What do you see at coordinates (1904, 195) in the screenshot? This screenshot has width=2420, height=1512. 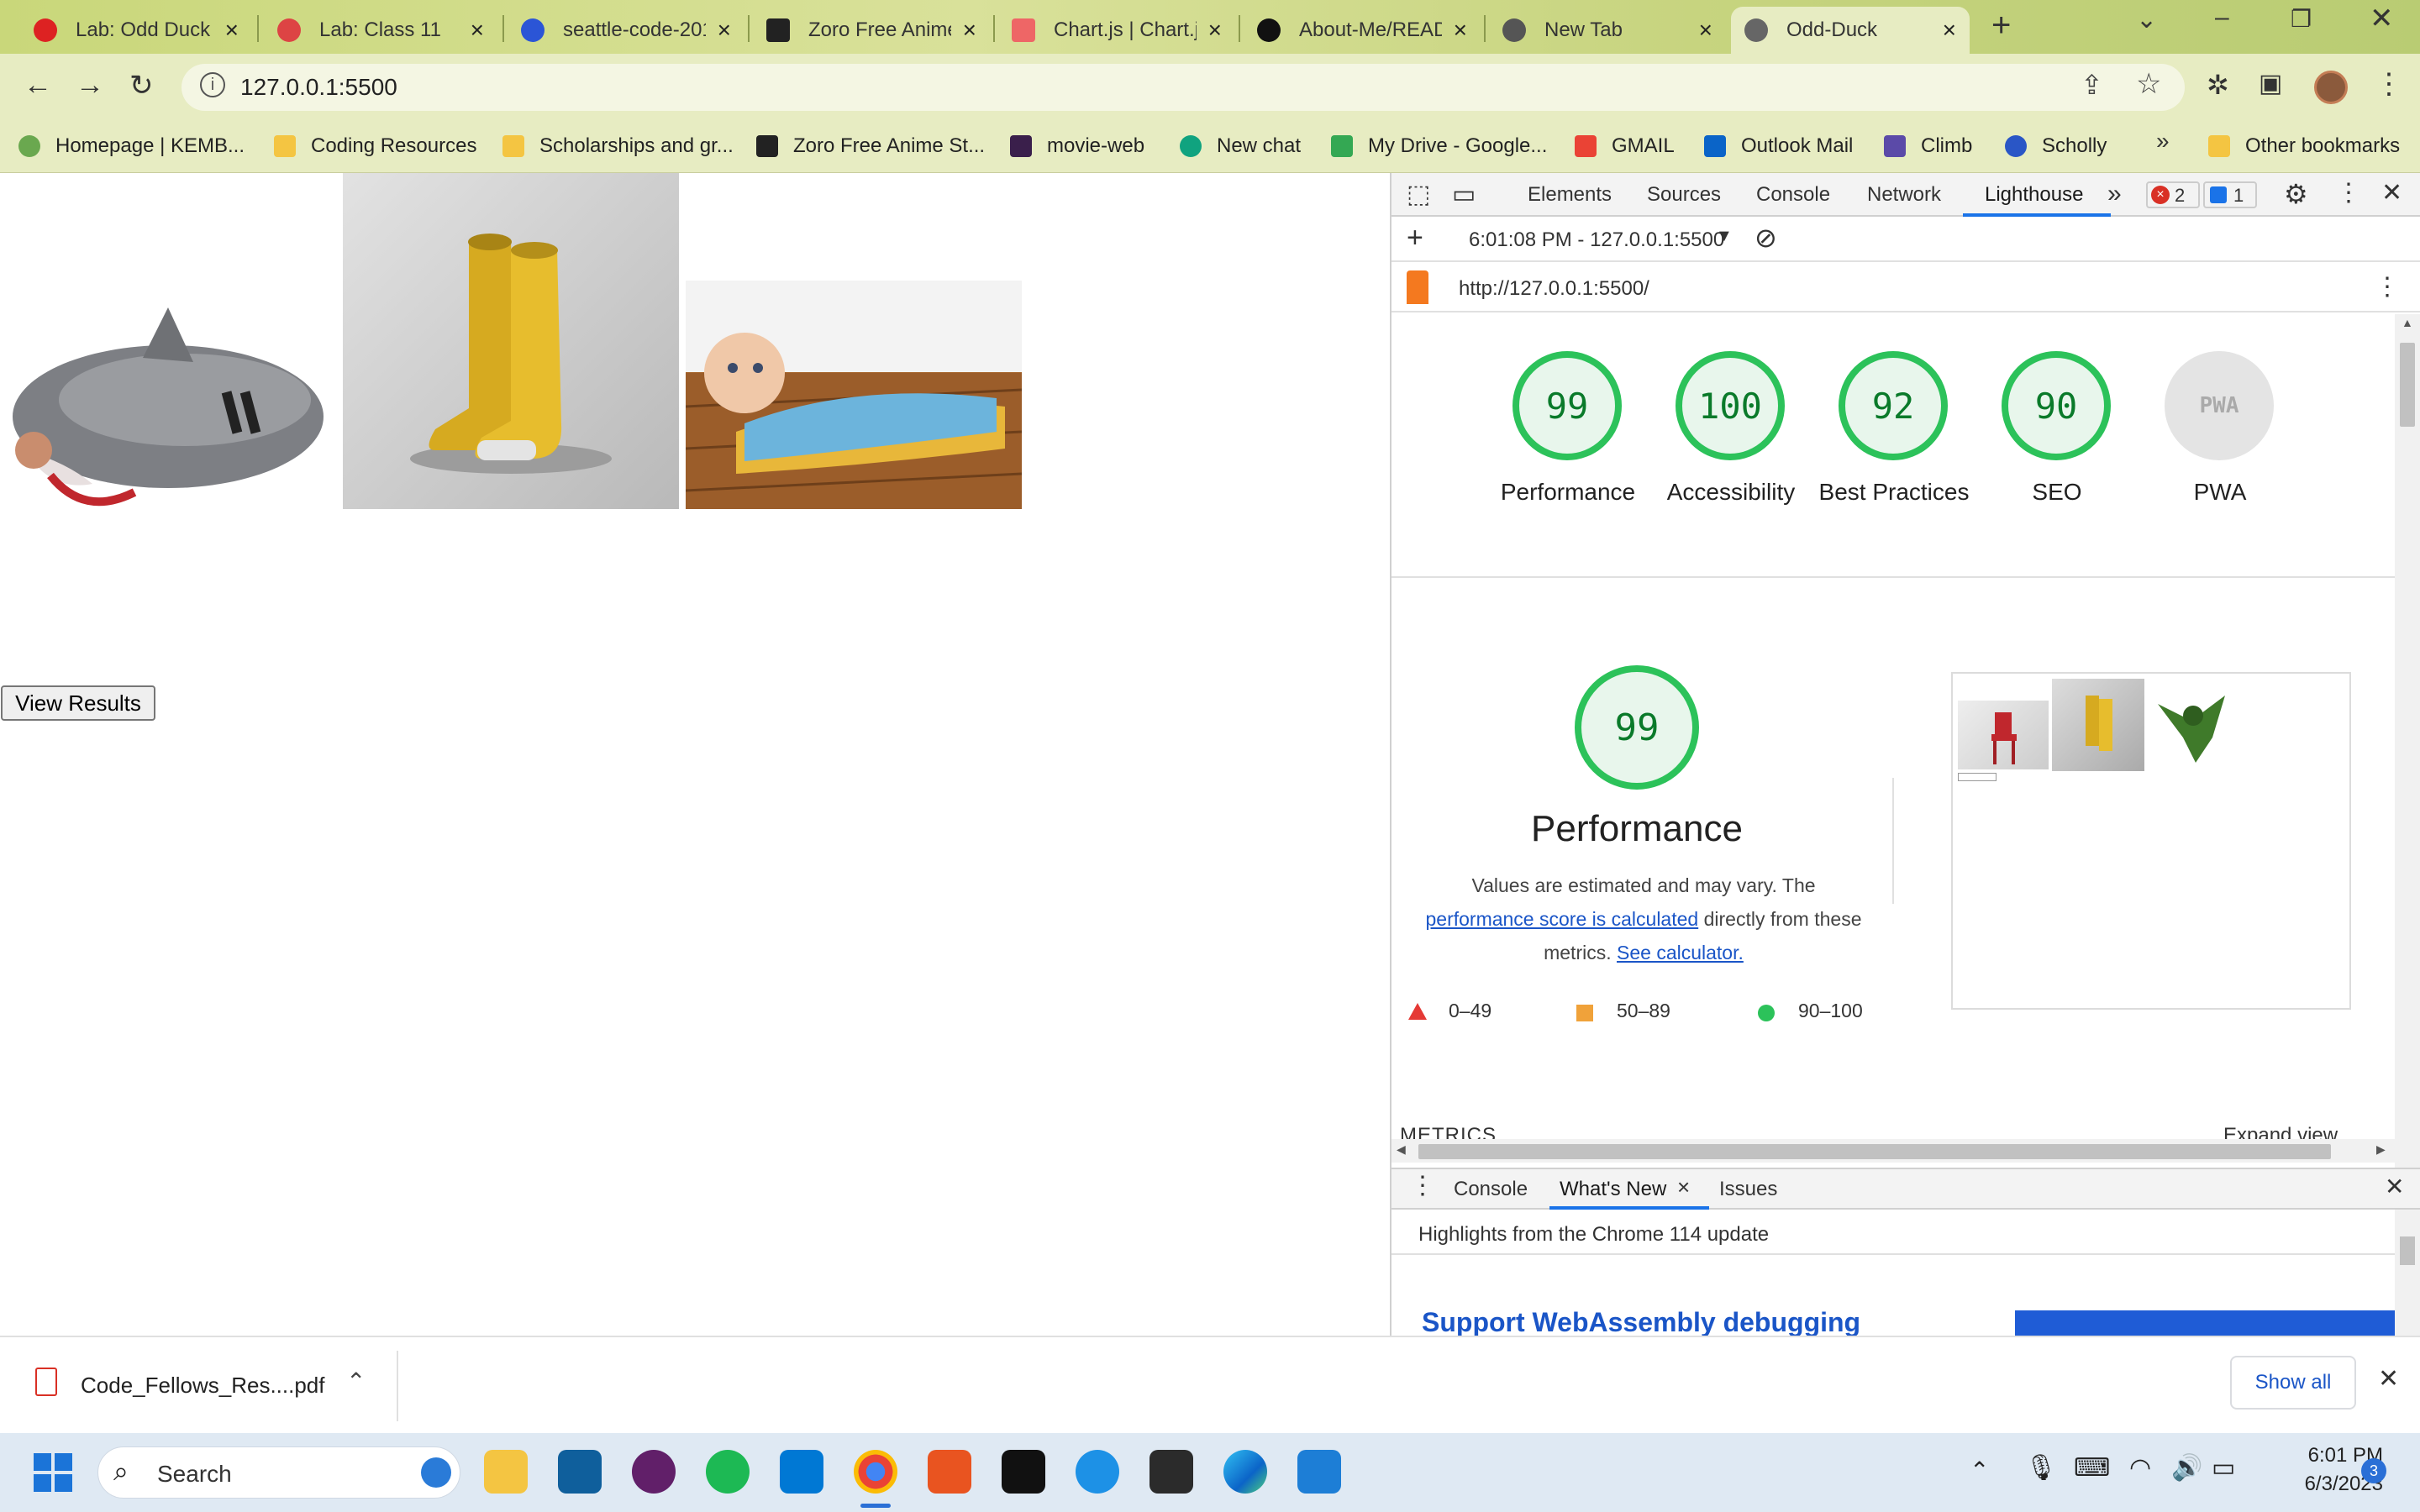 I see `tab-network: Network` at bounding box center [1904, 195].